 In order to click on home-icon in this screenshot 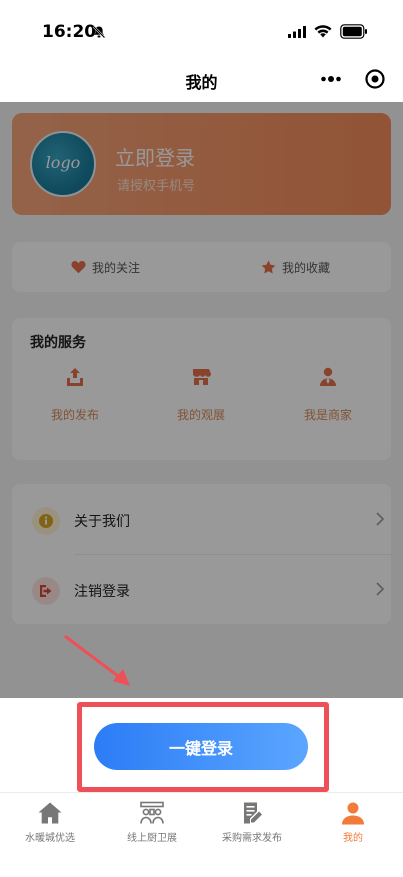, I will do `click(50, 813)`.